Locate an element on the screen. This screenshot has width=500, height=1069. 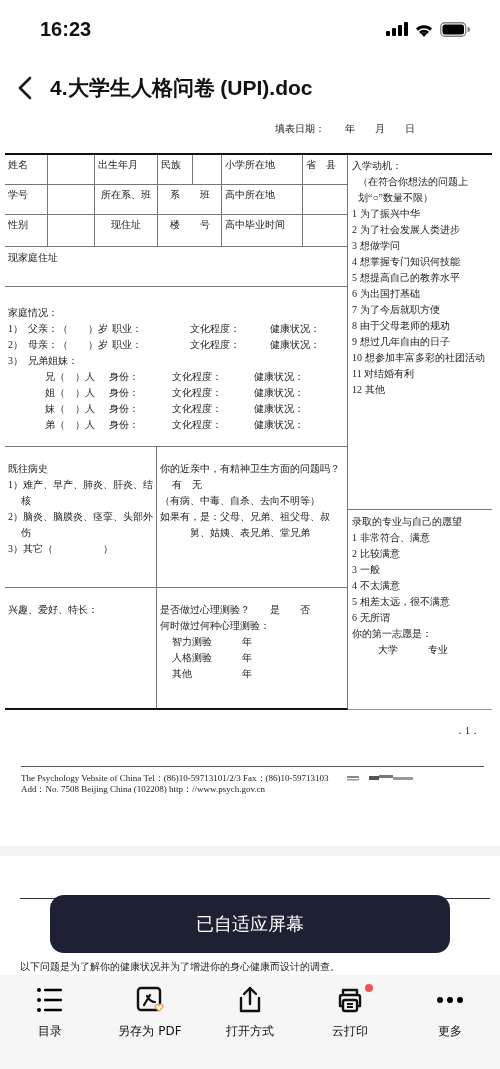
form-label: 所在系、班 is located at coordinates (126, 200).